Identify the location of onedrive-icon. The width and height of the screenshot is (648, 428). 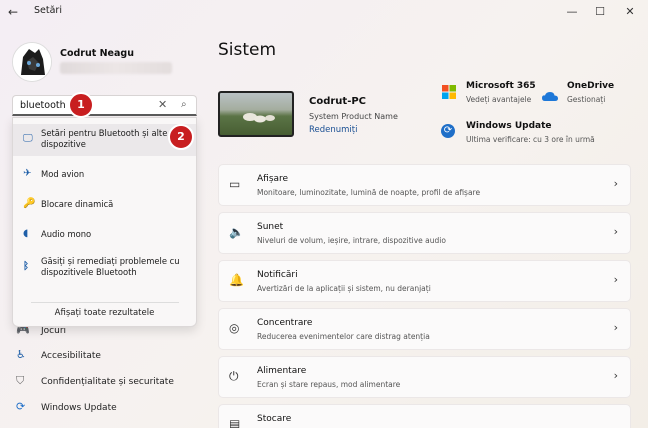
(550, 93).